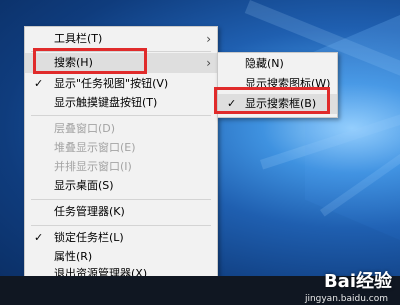 The height and width of the screenshot is (305, 400). What do you see at coordinates (121, 257) in the screenshot?
I see `menu-item-properties: 属性(R)` at bounding box center [121, 257].